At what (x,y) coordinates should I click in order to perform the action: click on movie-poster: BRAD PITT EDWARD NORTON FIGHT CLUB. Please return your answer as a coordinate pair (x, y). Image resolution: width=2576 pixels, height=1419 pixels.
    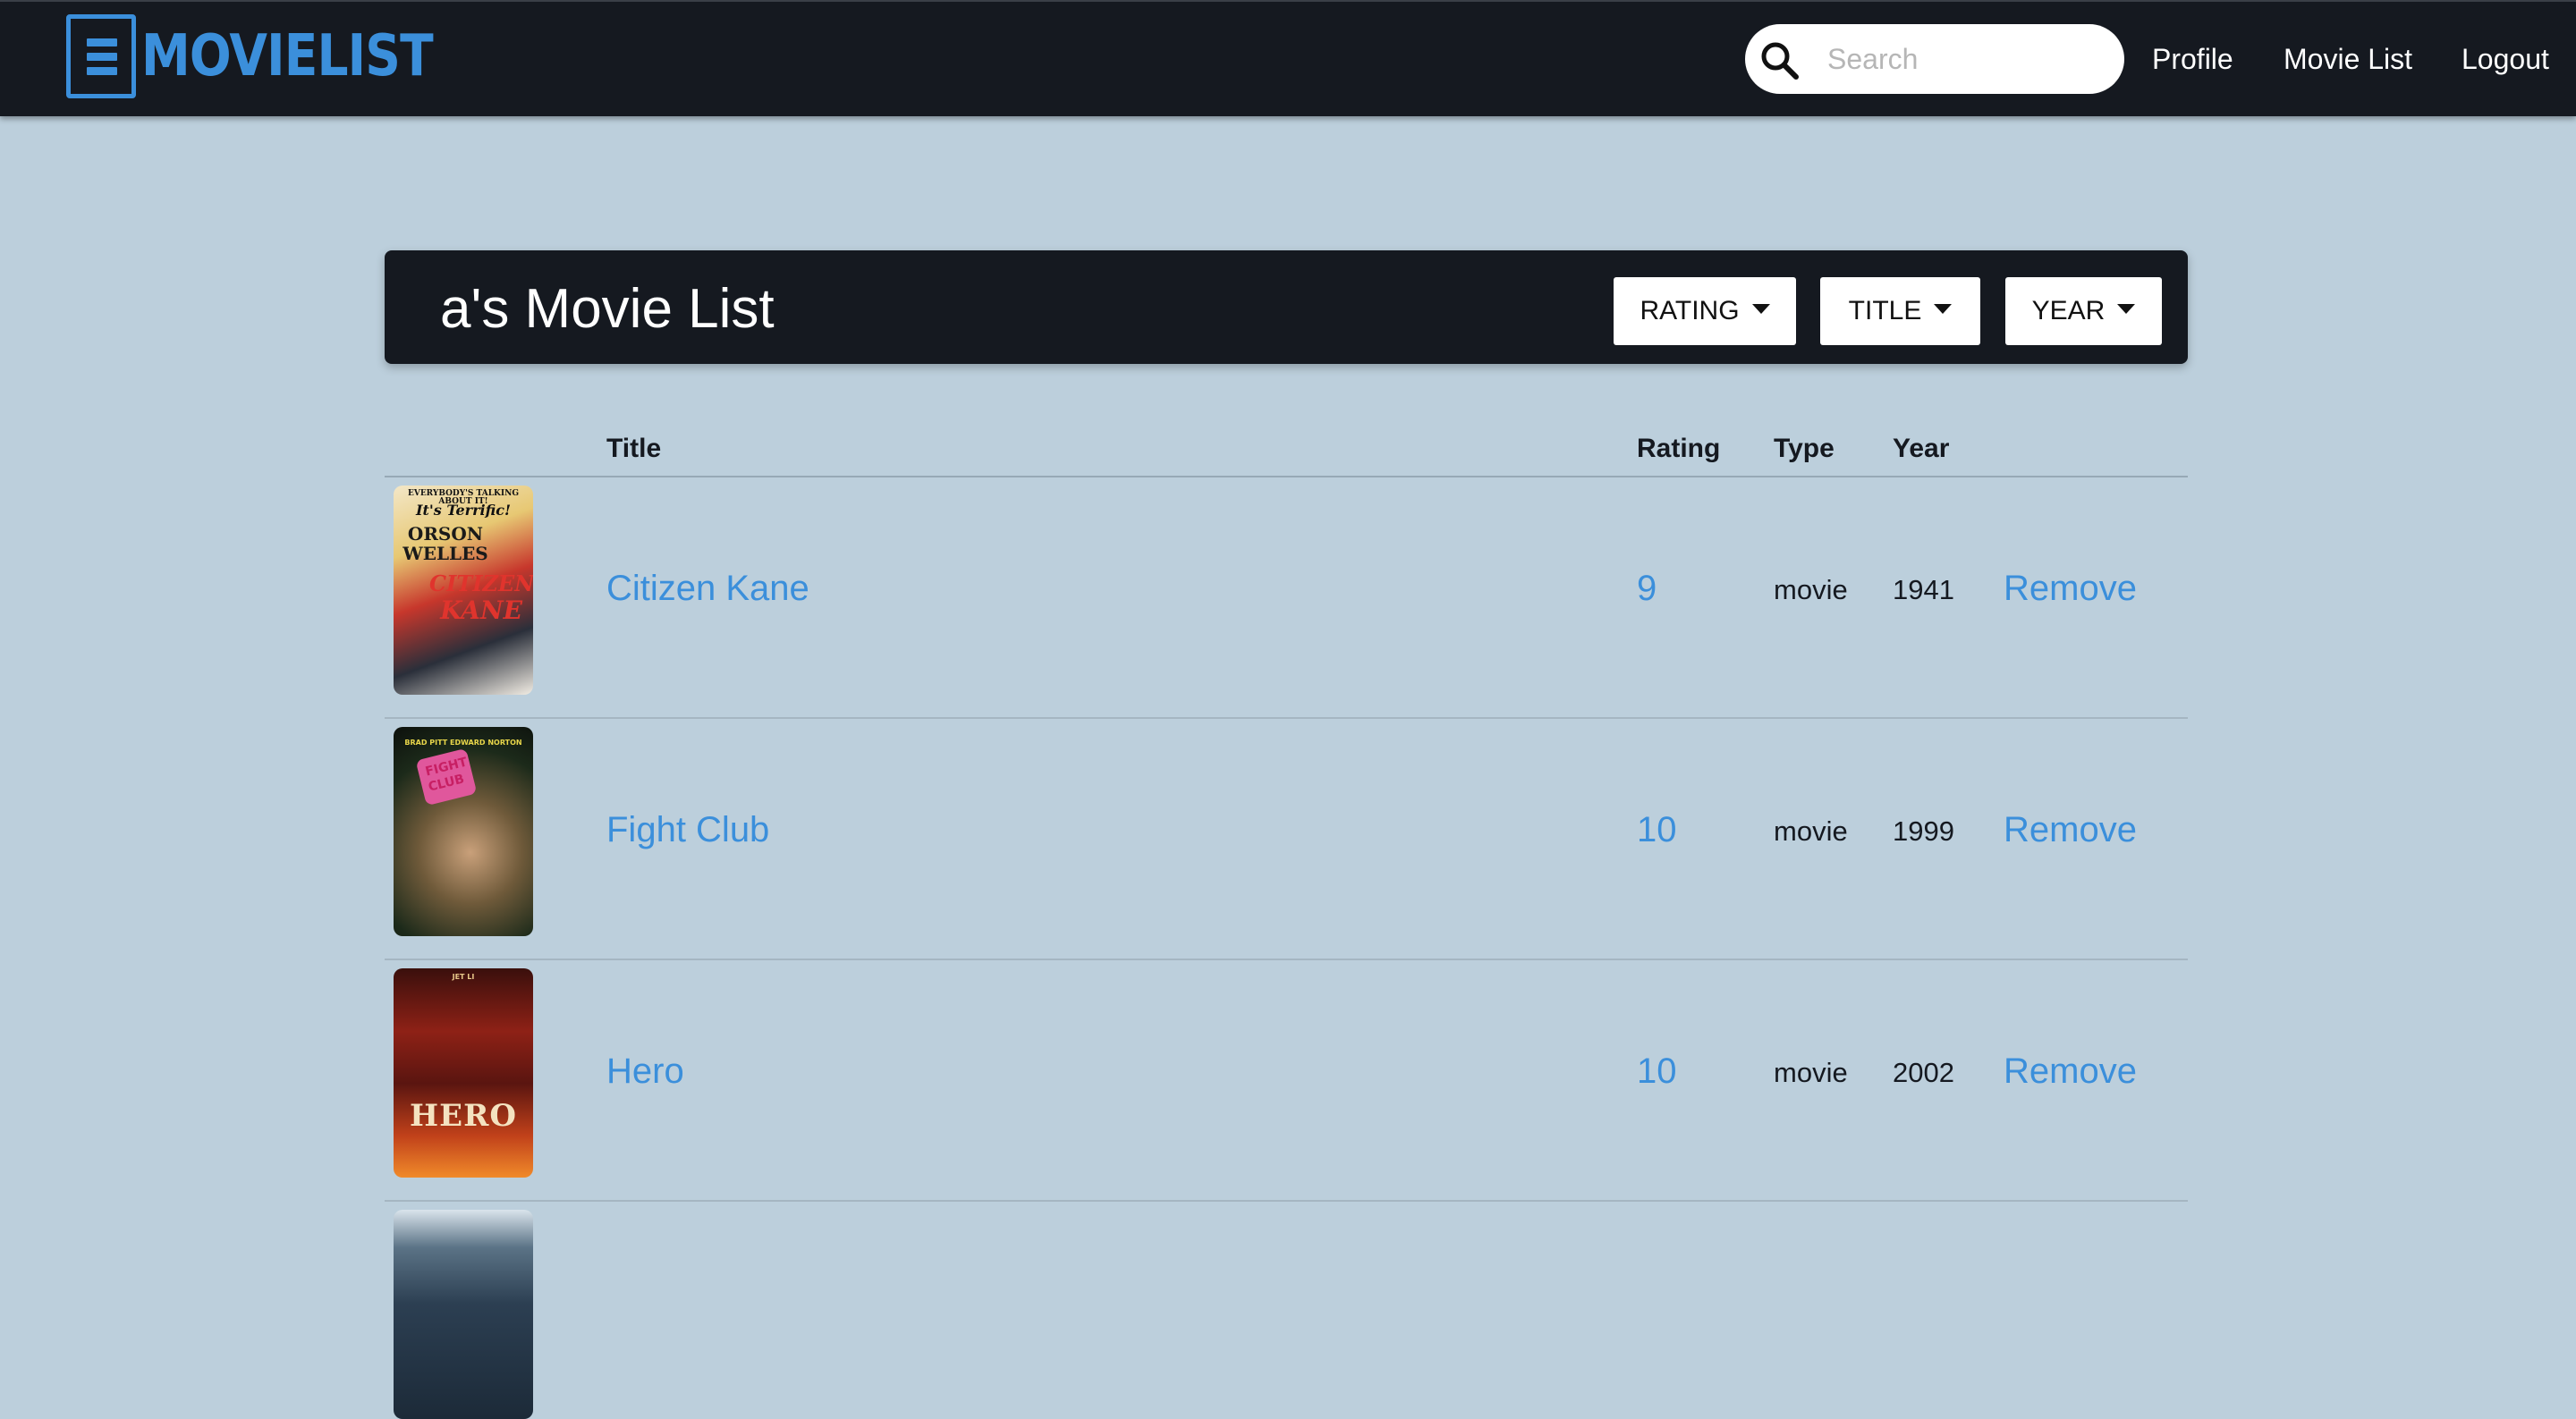
    Looking at the image, I should click on (463, 831).